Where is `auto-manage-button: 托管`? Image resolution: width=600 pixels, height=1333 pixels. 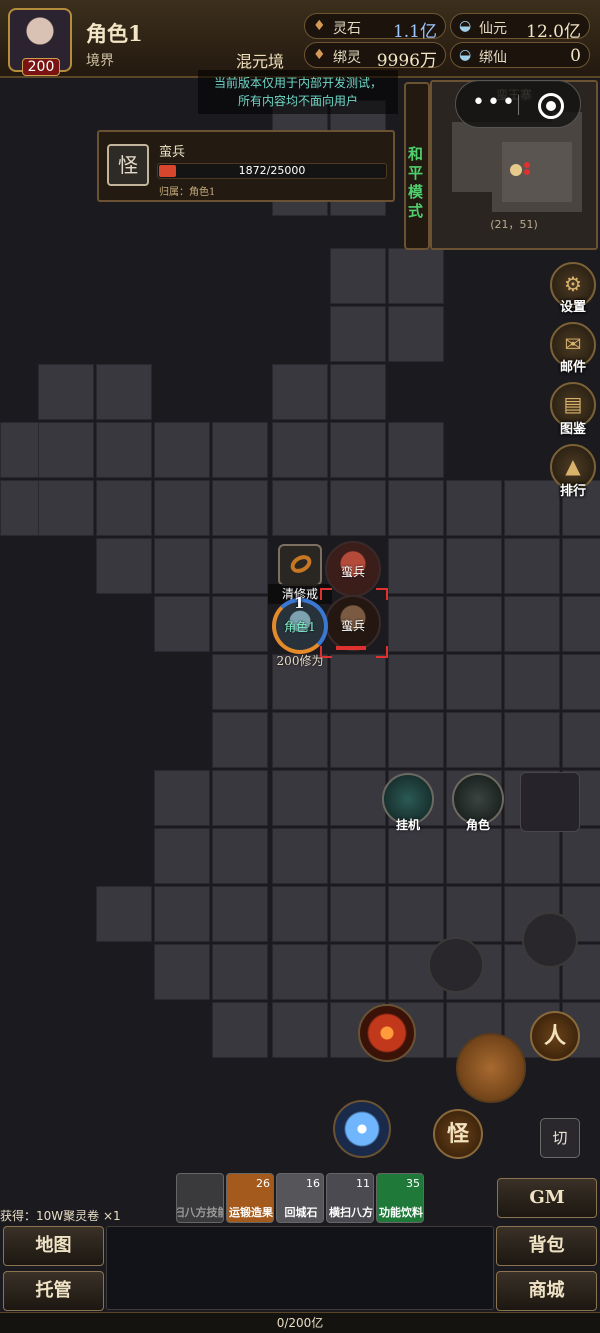
auto-manage-button: 托管 is located at coordinates (53, 1291).